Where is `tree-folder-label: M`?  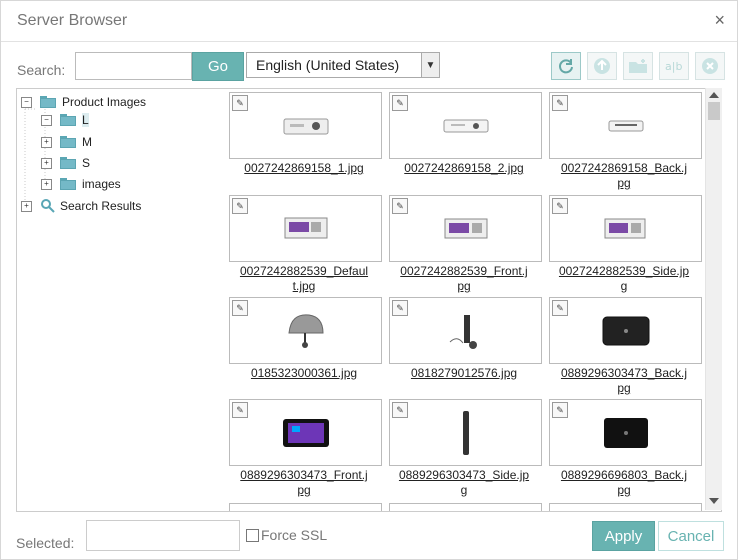 tree-folder-label: M is located at coordinates (87, 142).